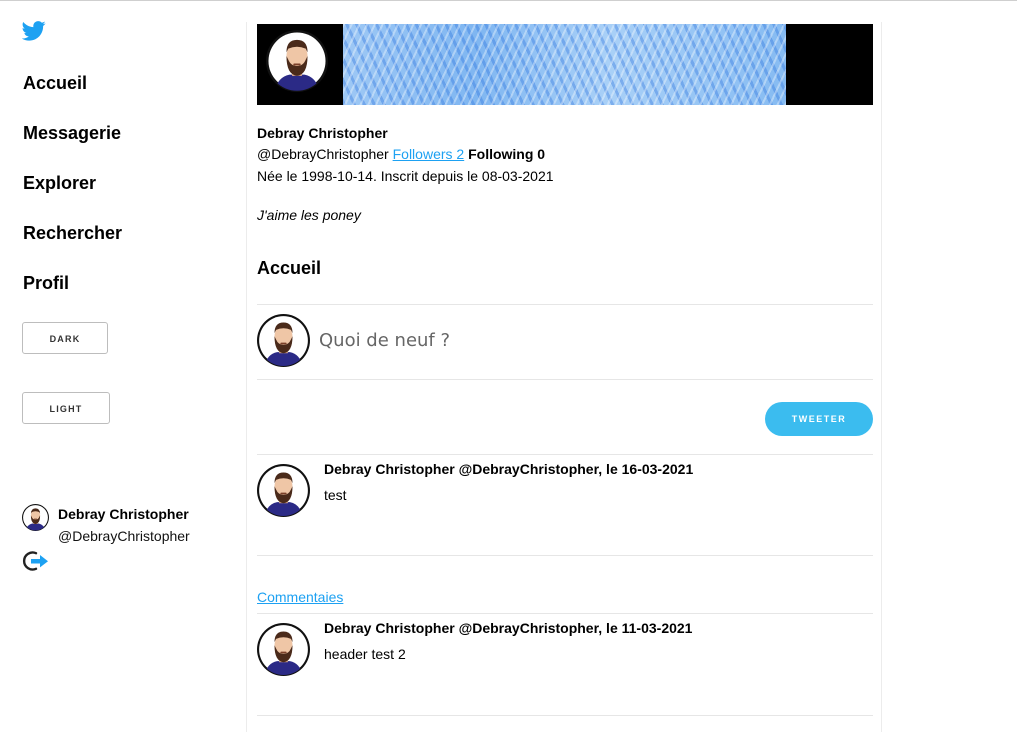 The image size is (1017, 732). What do you see at coordinates (72, 133) in the screenshot?
I see `nav-messagerie: Messagerie` at bounding box center [72, 133].